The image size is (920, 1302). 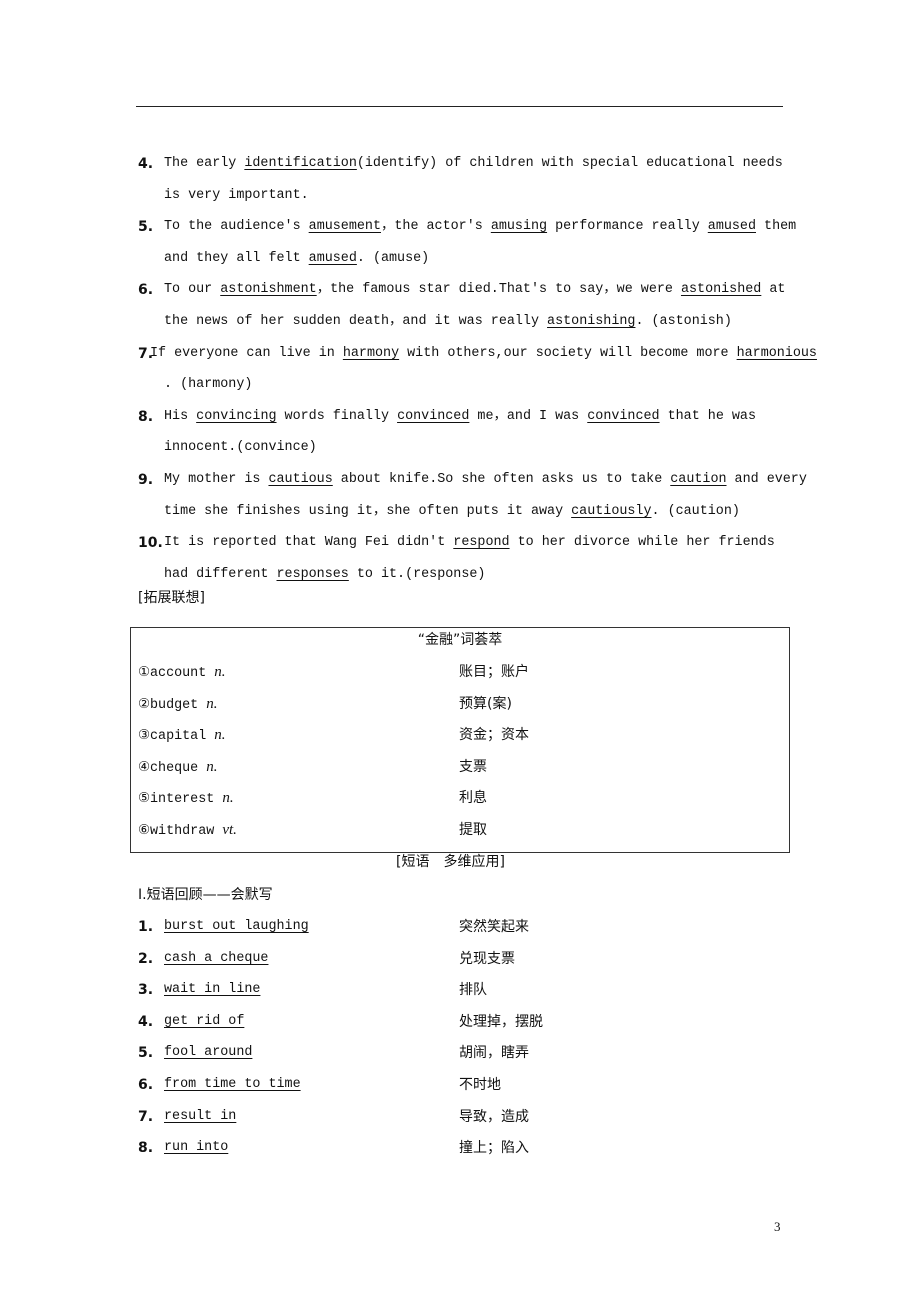 I want to click on exercise-number: 5., so click(x=146, y=227).